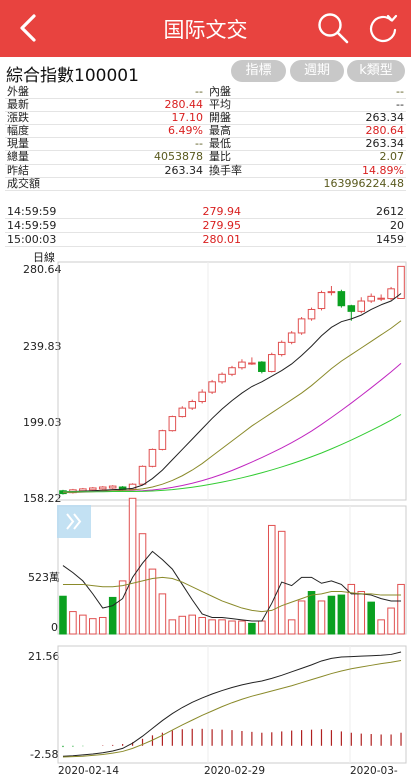 The image size is (411, 778). I want to click on date-label: 2020-02-14, so click(89, 771).